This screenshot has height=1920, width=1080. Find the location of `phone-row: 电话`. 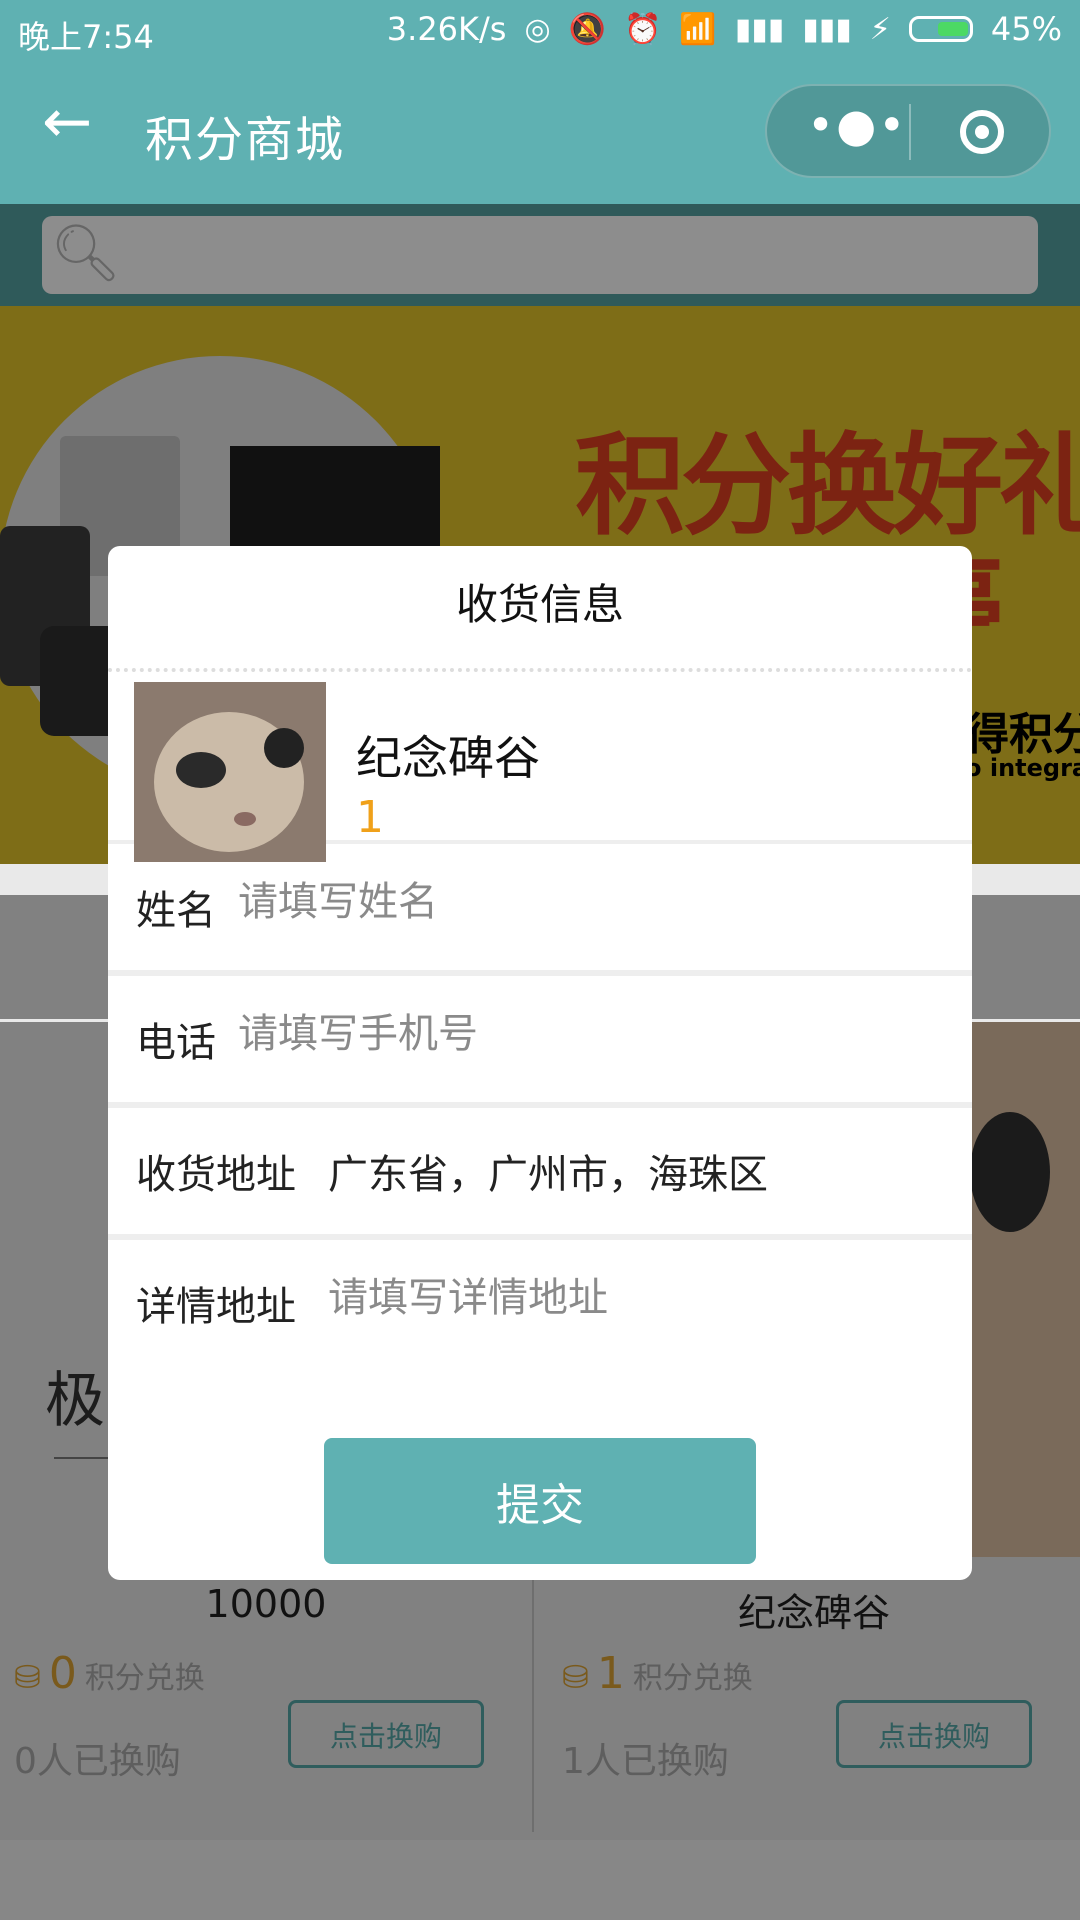

phone-row: 电话 is located at coordinates (540, 1042).